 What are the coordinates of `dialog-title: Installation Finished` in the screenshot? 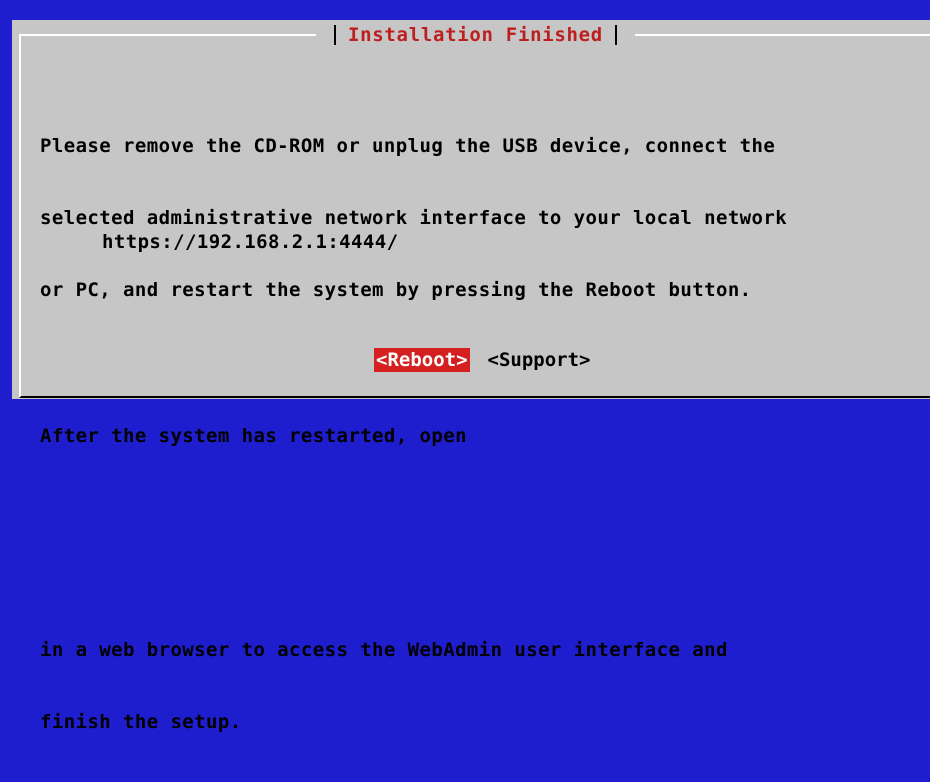 It's located at (475, 35).